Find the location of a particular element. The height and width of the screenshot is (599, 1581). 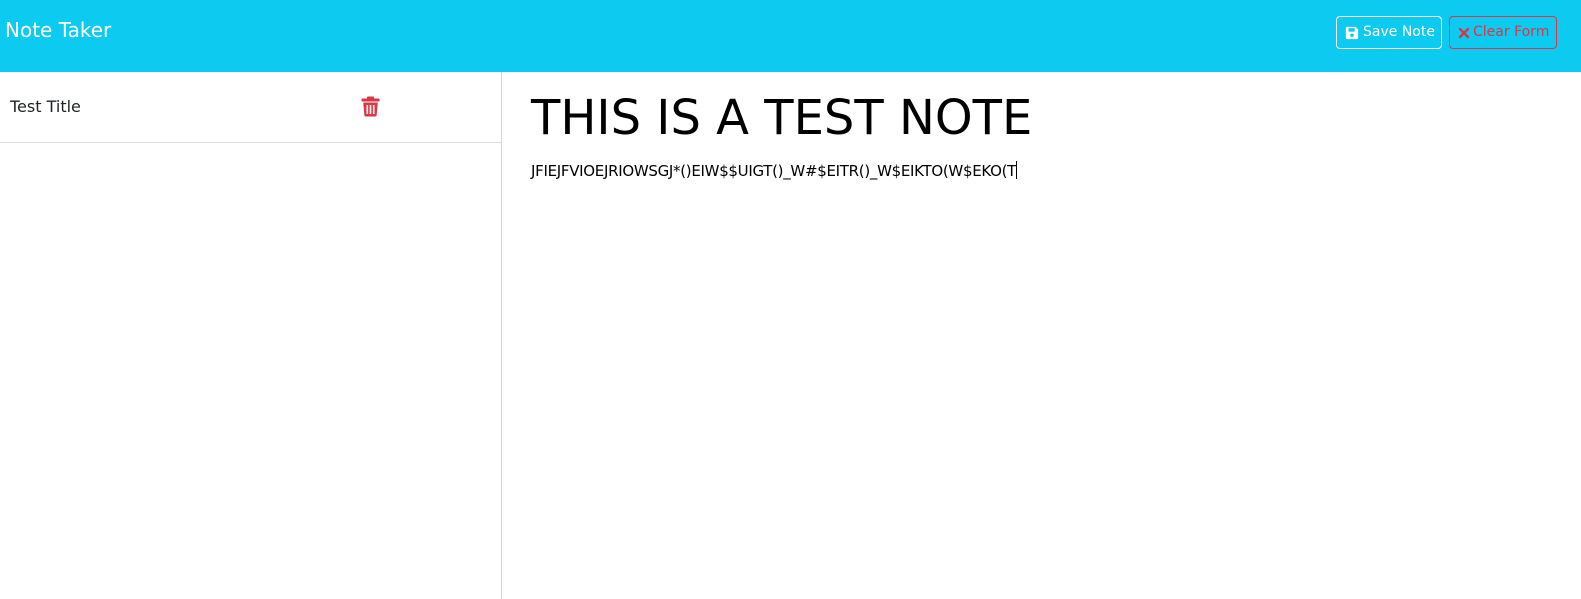

note-list-item-title: Test Title is located at coordinates (45, 106).